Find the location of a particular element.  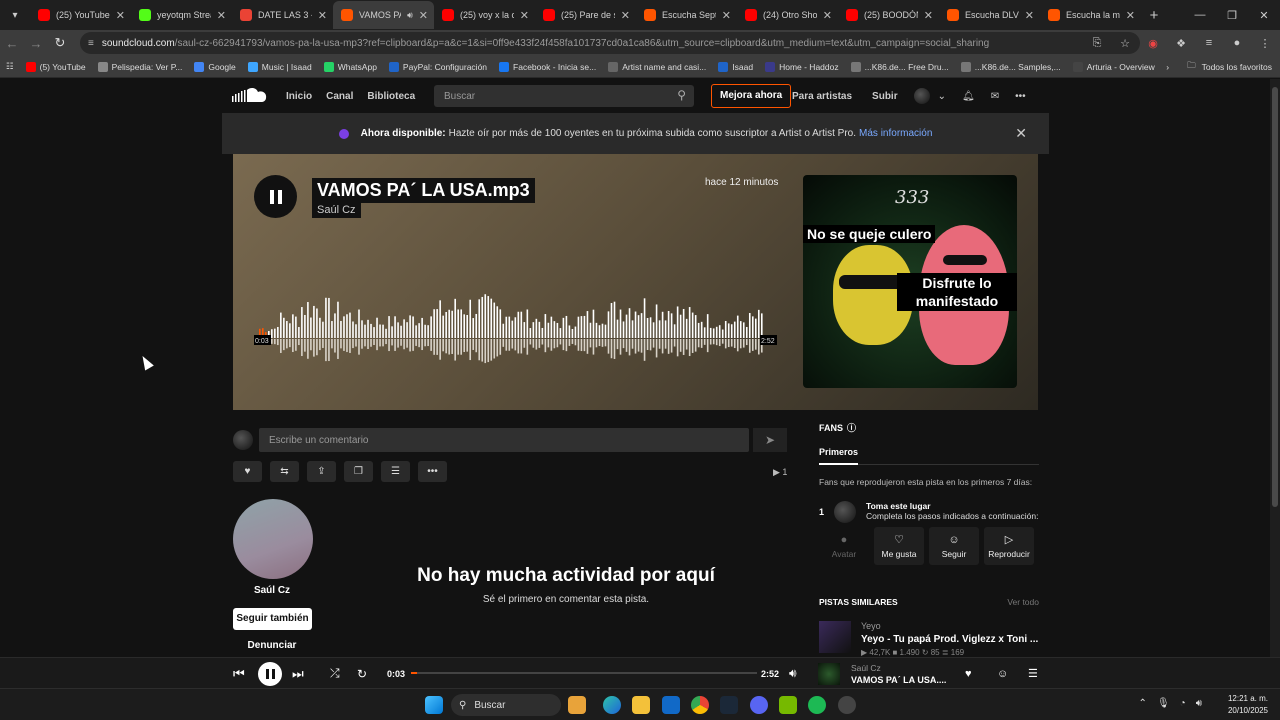

all-bookmarks-link: Todos los favoritos is located at coordinates (1237, 67).